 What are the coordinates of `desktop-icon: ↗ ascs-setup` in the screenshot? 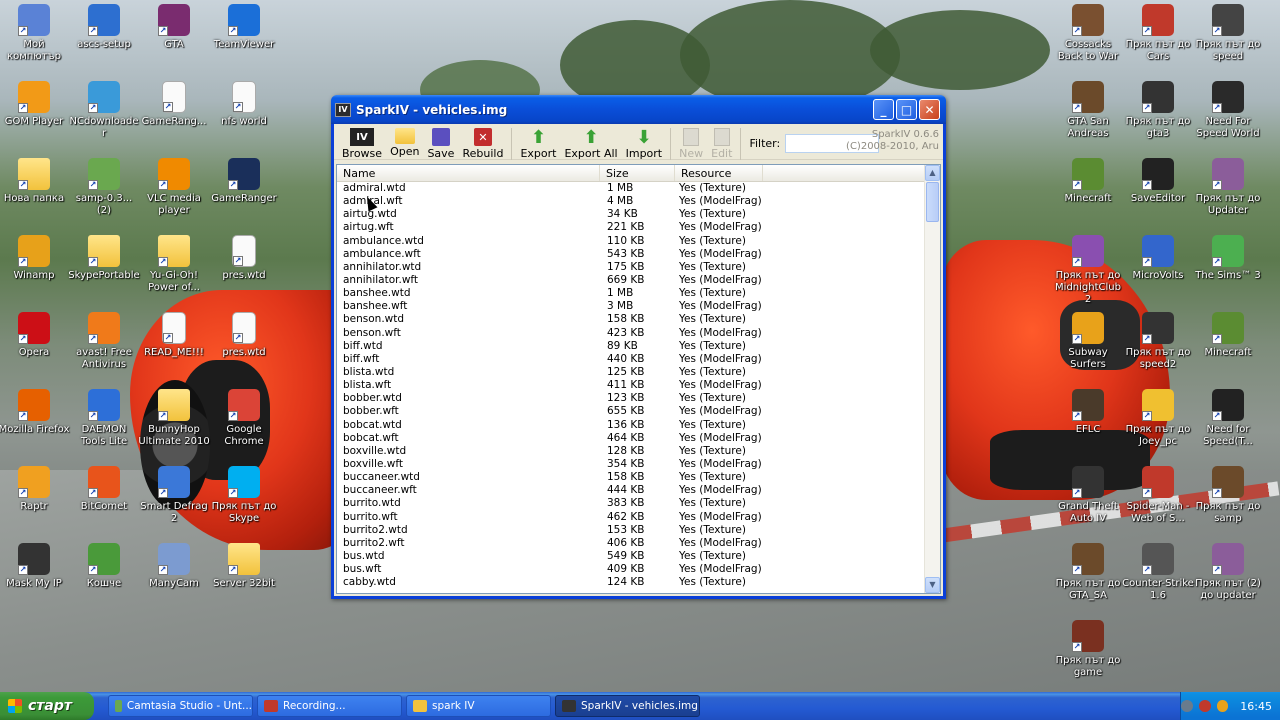 It's located at (104, 27).